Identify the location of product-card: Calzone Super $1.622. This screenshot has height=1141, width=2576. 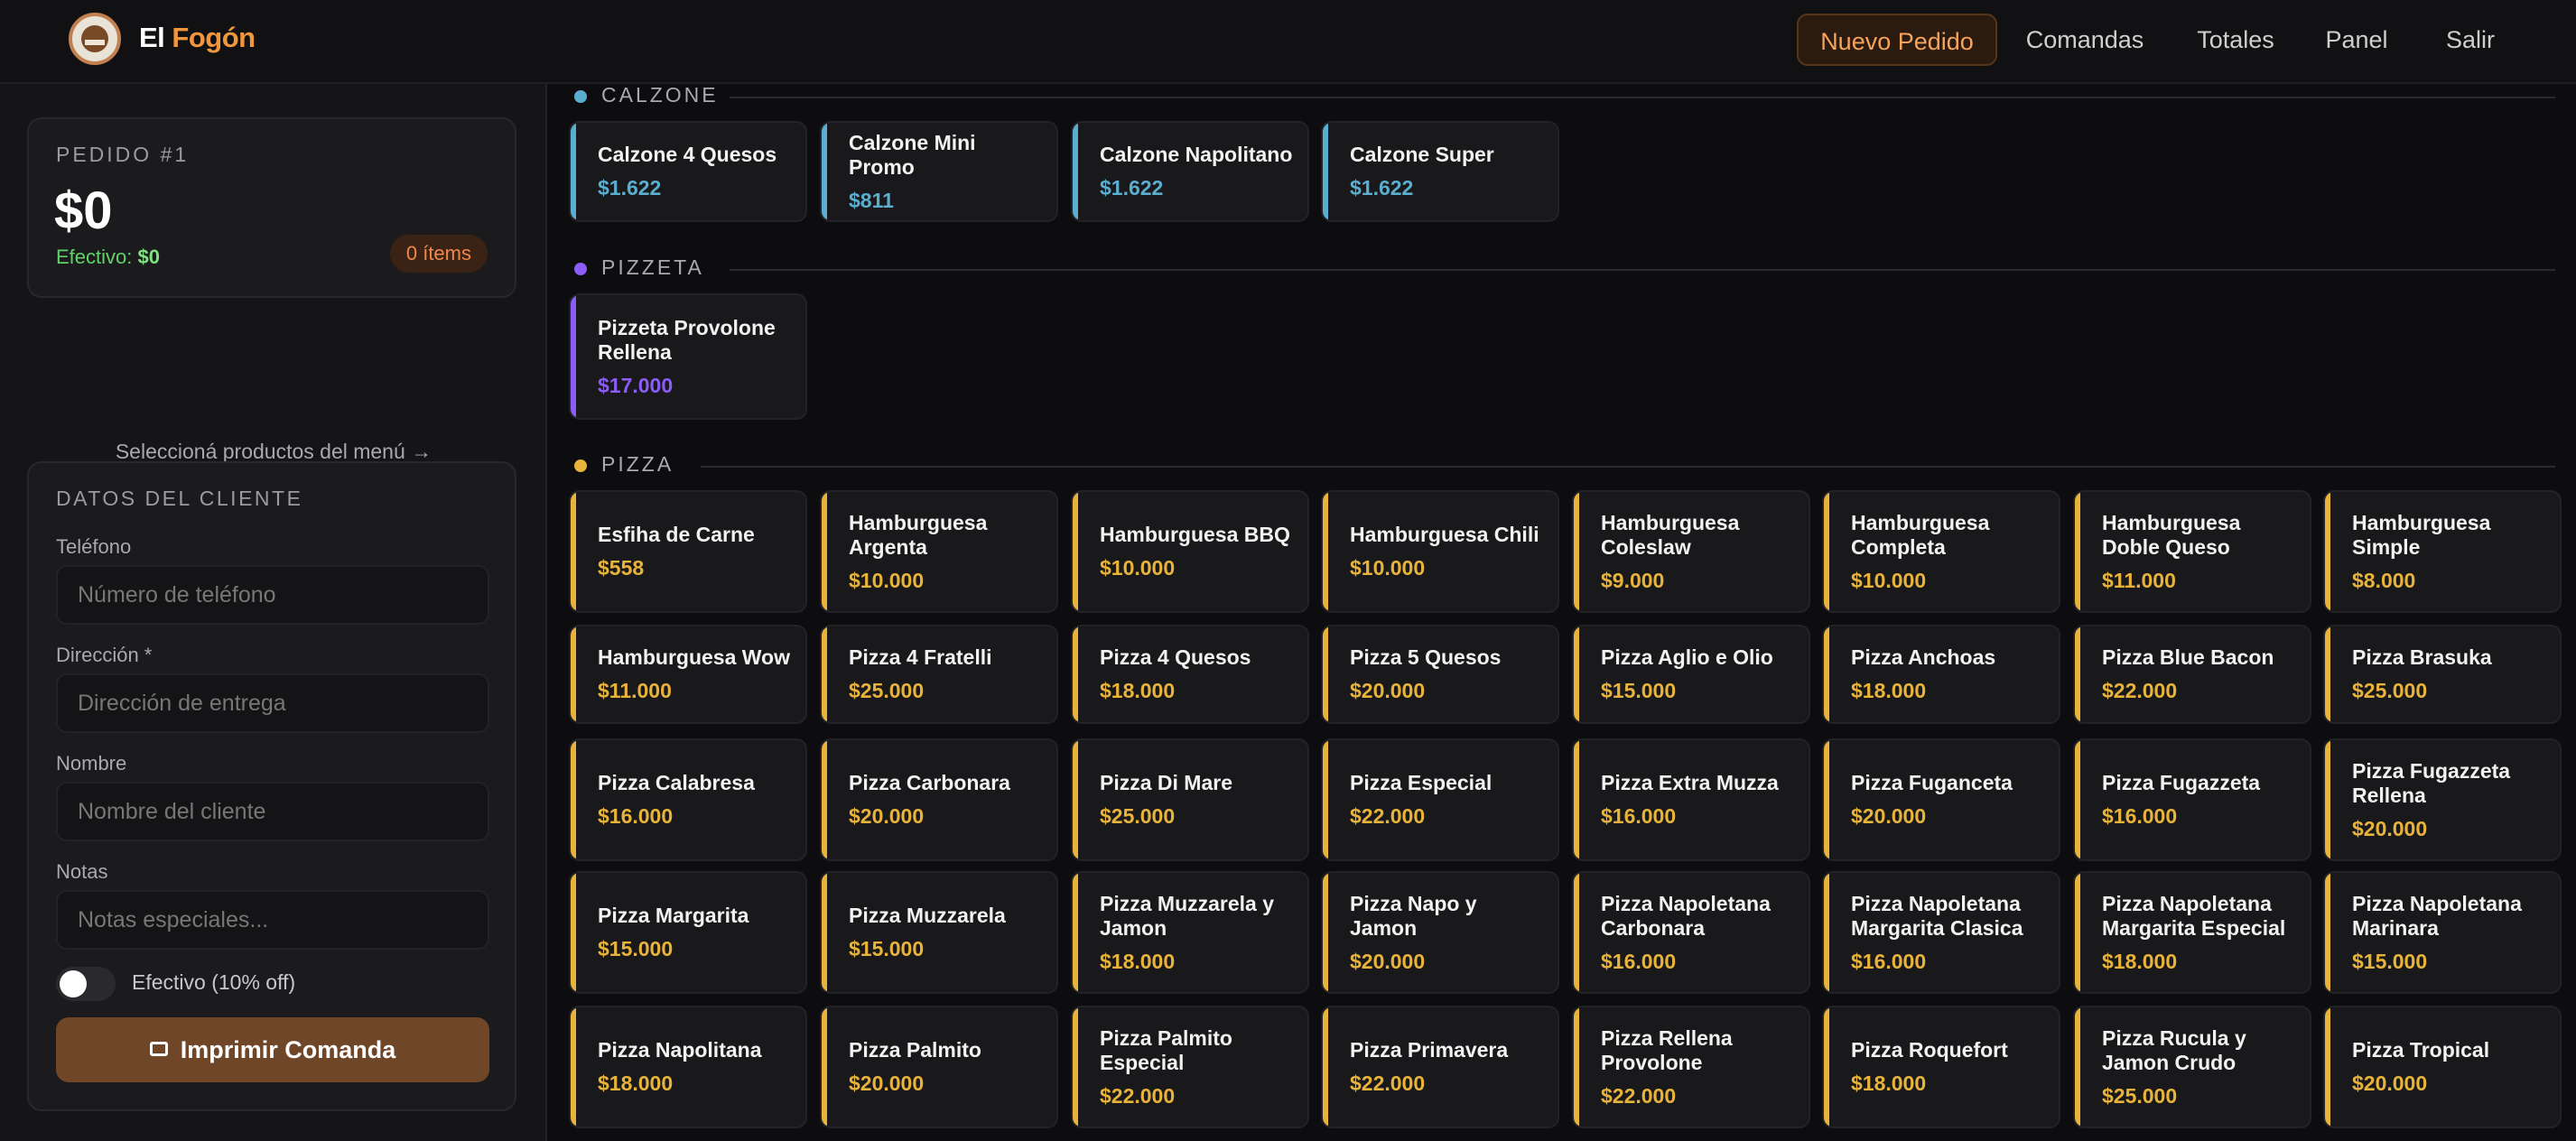
(1440, 172).